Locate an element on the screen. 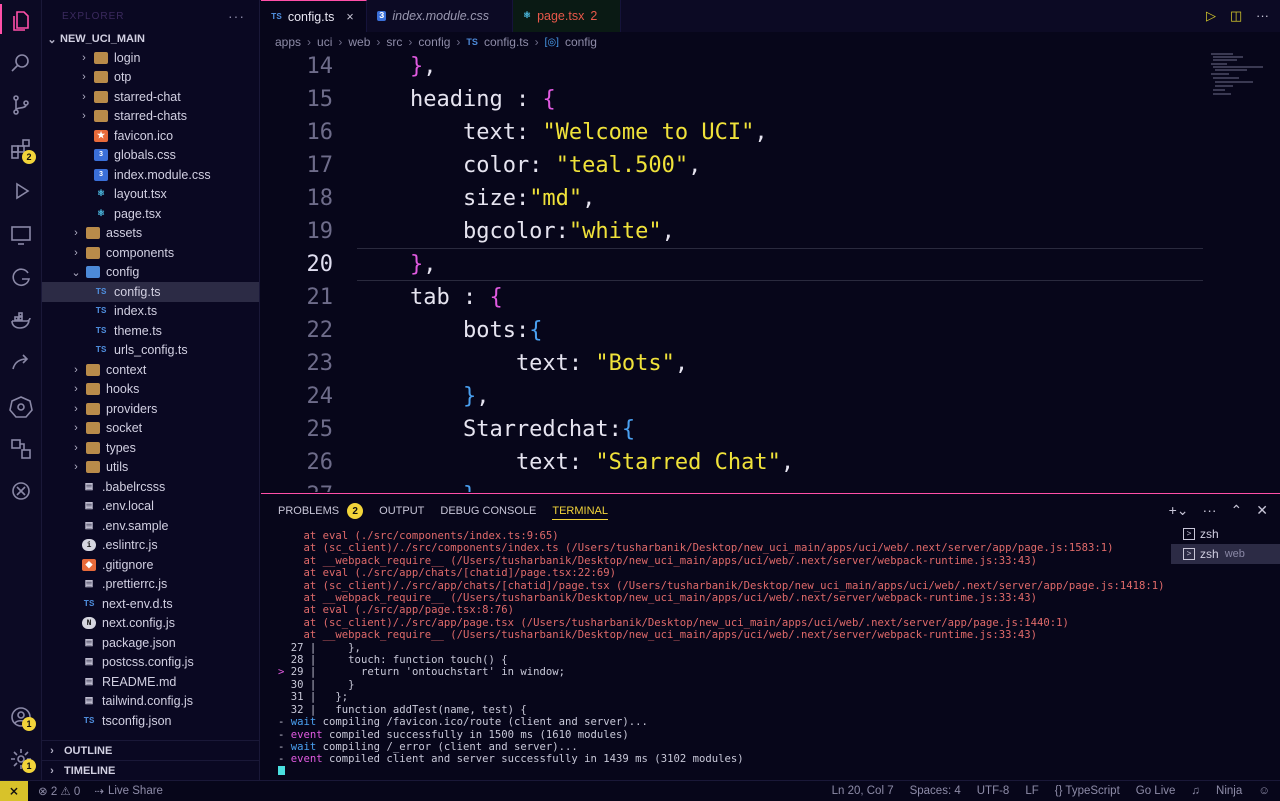  tree-item: › socket is located at coordinates (150, 429).